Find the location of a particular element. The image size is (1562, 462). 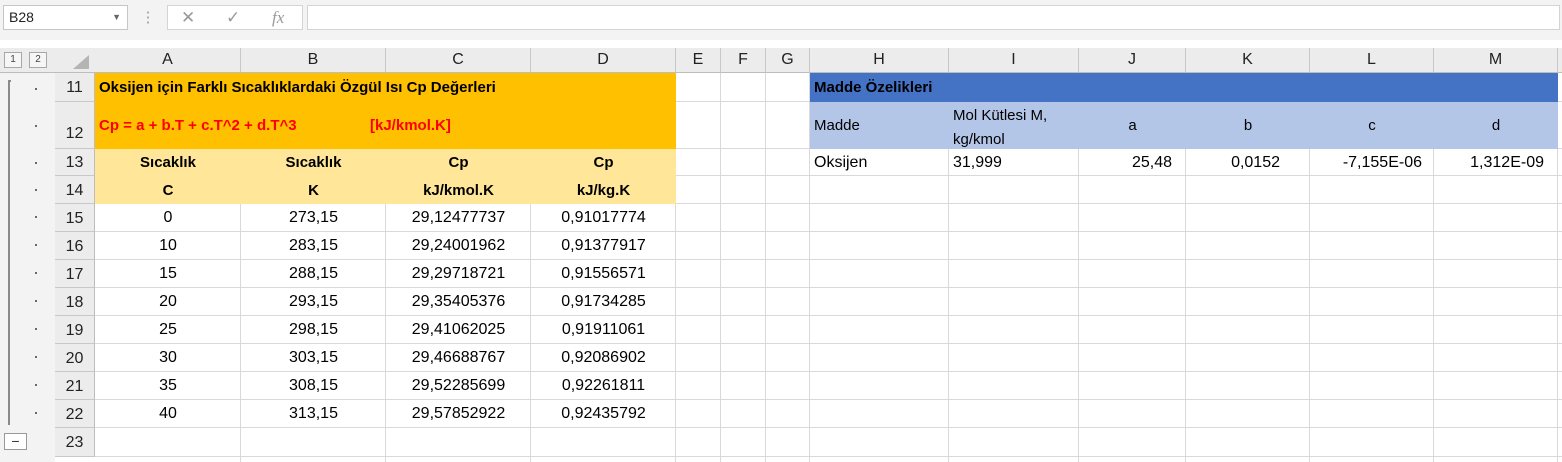

cp-cell: 303,15 is located at coordinates (313, 358).